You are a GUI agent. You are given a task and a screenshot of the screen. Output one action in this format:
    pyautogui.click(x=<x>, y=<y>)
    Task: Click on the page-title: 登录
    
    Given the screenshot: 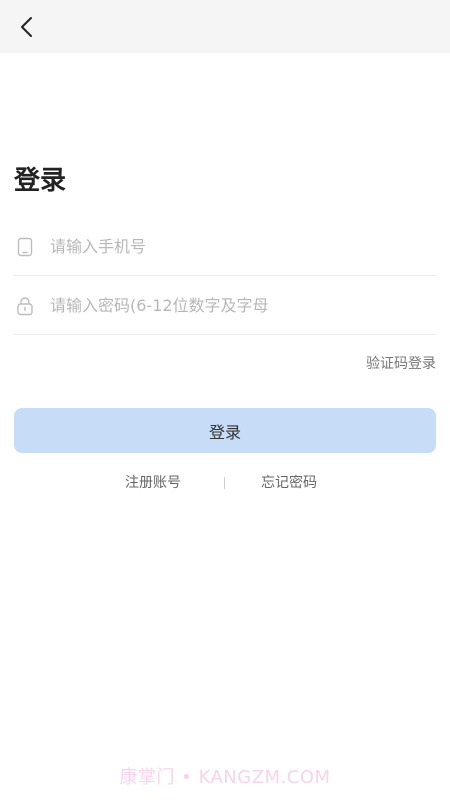 What is the action you would take?
    pyautogui.click(x=40, y=181)
    